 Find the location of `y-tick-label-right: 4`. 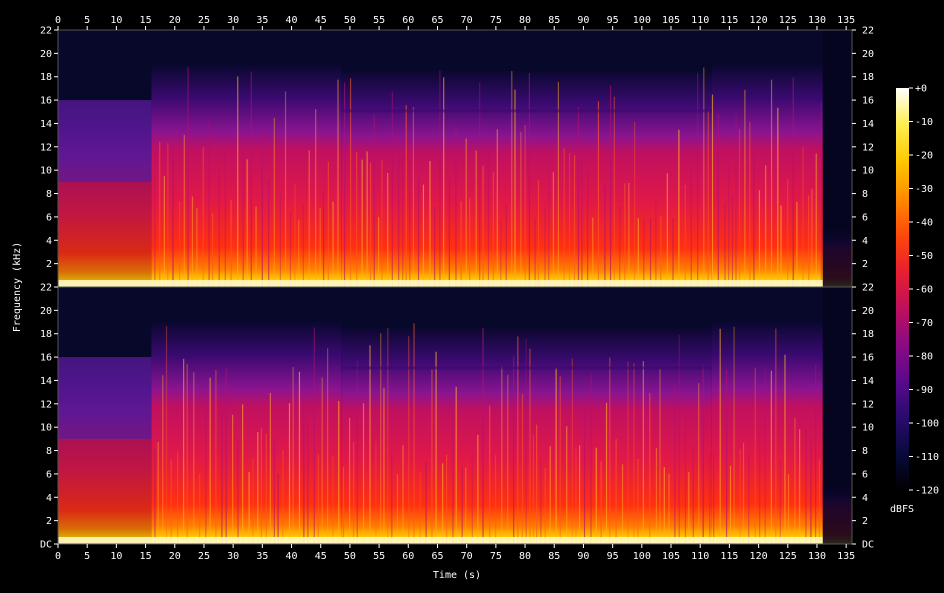

y-tick-label-right: 4 is located at coordinates (865, 498).